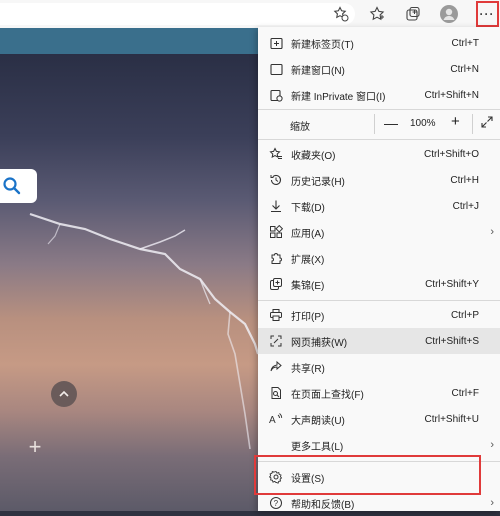 The width and height of the screenshot is (500, 516). What do you see at coordinates (276, 154) in the screenshot?
I see `favorites-icon` at bounding box center [276, 154].